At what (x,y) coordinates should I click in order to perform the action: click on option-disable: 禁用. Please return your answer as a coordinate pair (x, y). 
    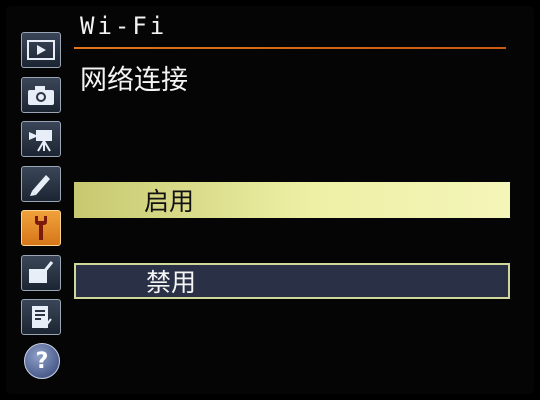
    Looking at the image, I should click on (292, 281).